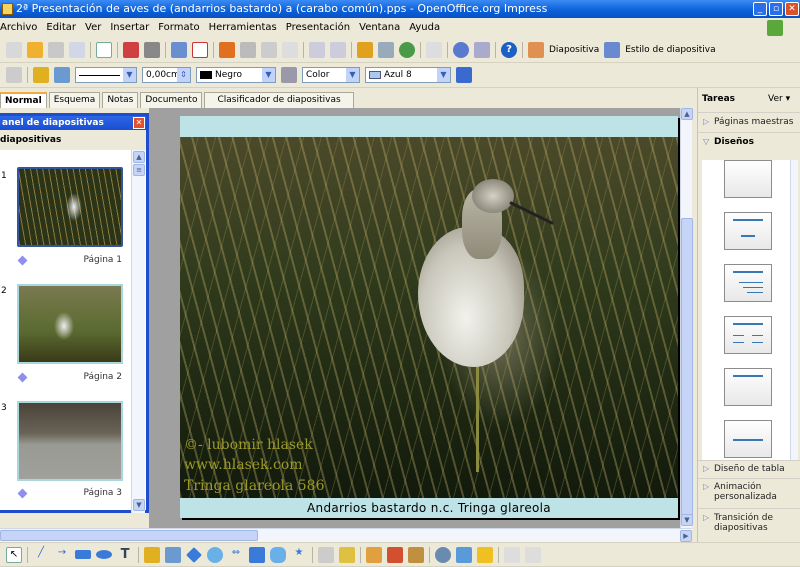 Image resolution: width=800 pixels, height=567 pixels. Describe the element at coordinates (407, 50) in the screenshot. I see `navigator-icon` at that location.